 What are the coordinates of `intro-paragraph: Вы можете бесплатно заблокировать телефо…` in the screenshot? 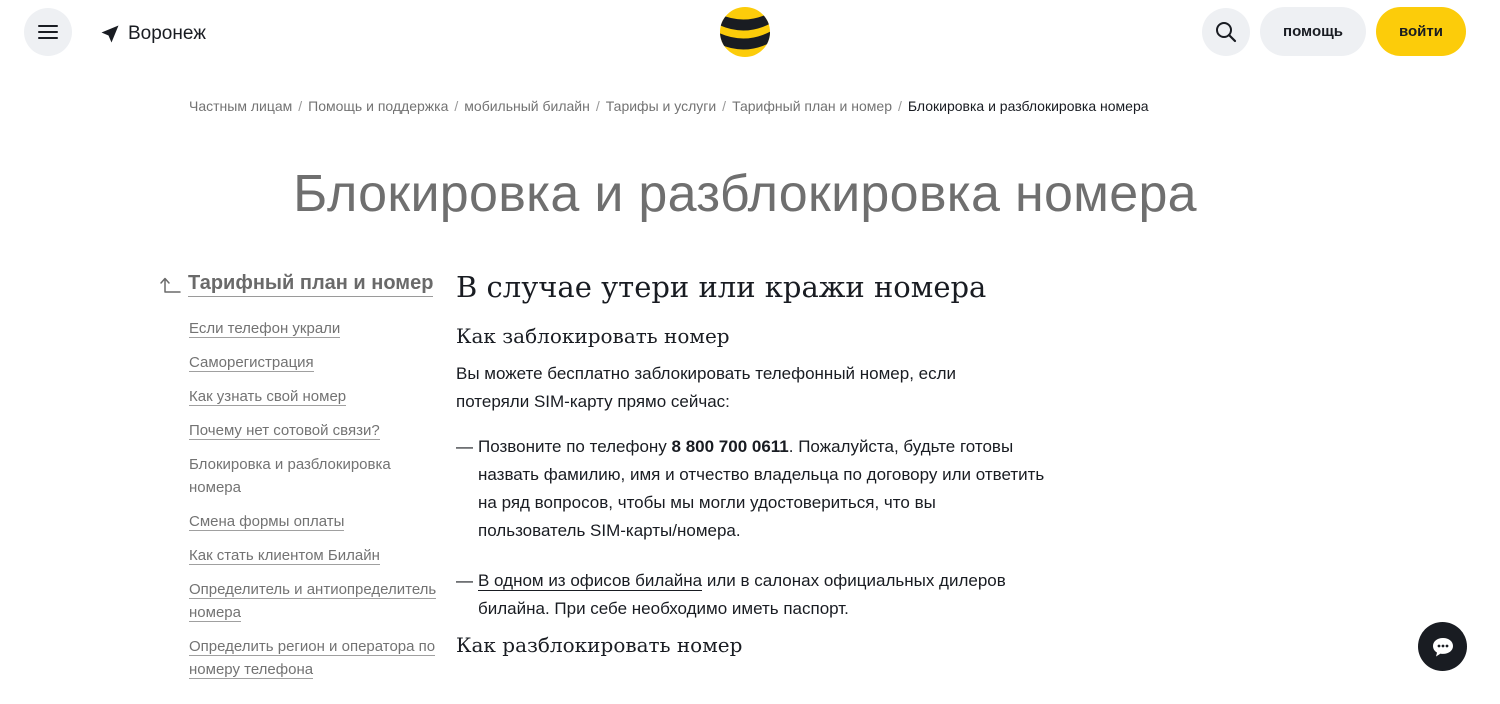 It's located at (706, 387).